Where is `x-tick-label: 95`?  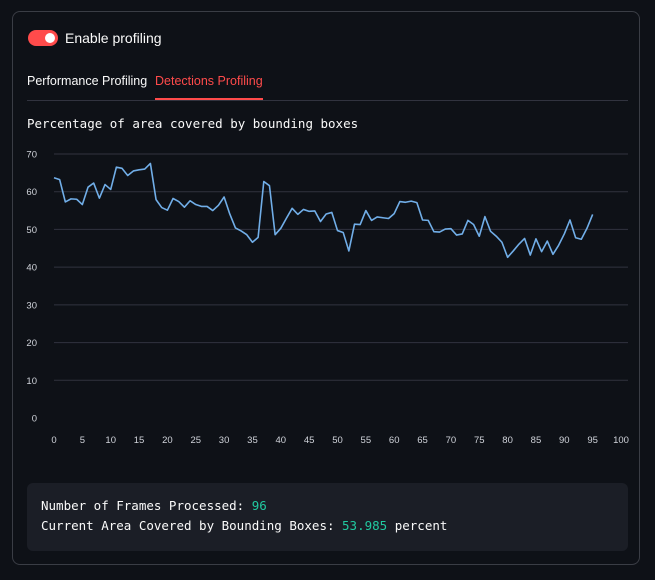 x-tick-label: 95 is located at coordinates (592, 440).